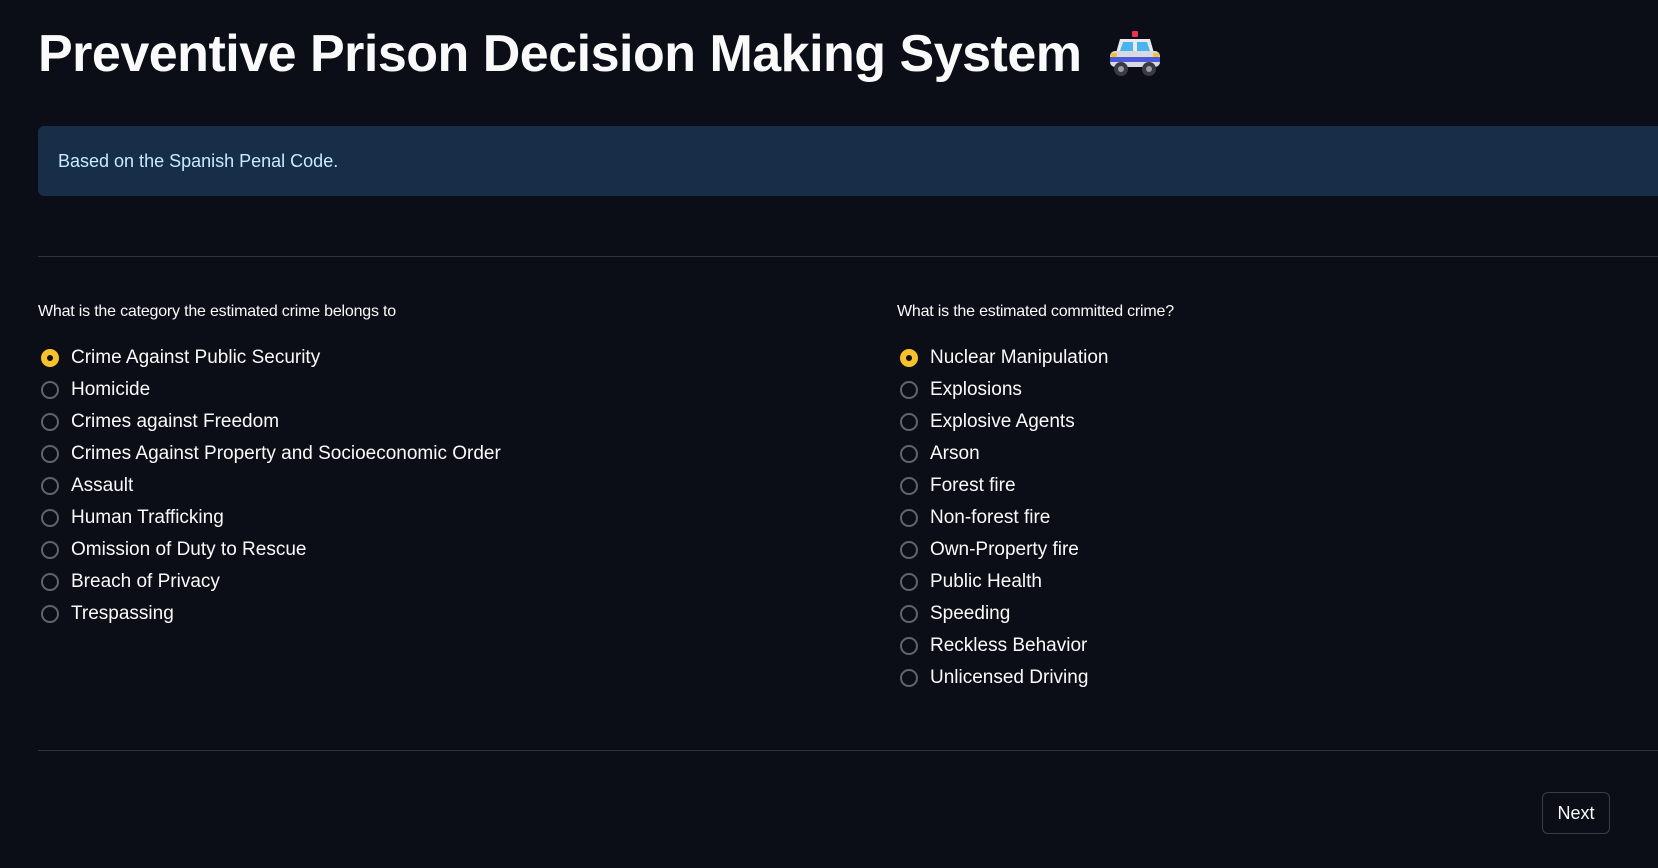  What do you see at coordinates (145, 581) in the screenshot?
I see `category-option-label: Breach of Privacy` at bounding box center [145, 581].